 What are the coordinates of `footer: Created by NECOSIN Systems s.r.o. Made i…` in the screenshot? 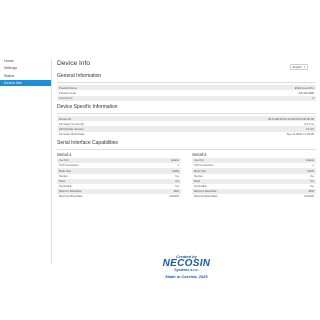 It's located at (186, 266).